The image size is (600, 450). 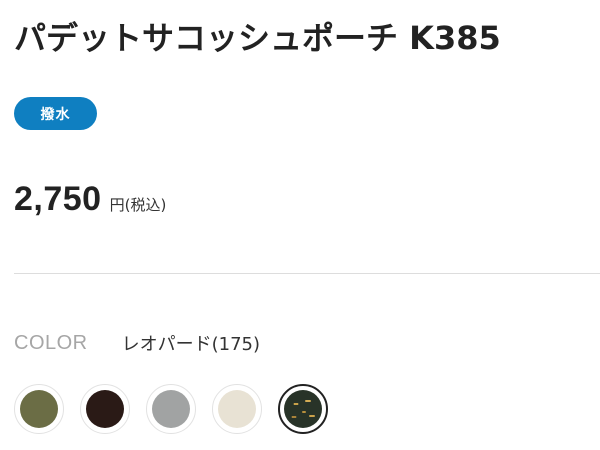 I want to click on color-swatch-ivory, so click(x=237, y=409).